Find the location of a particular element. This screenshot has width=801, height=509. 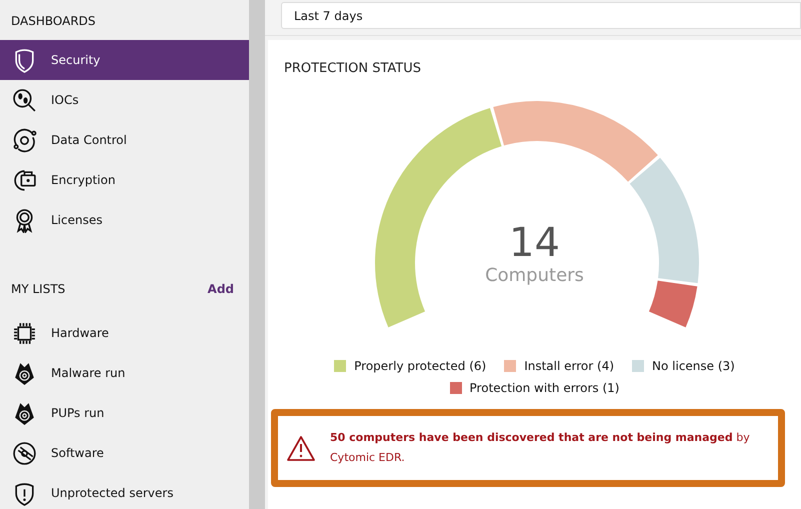

orbit-icon is located at coordinates (24, 140).